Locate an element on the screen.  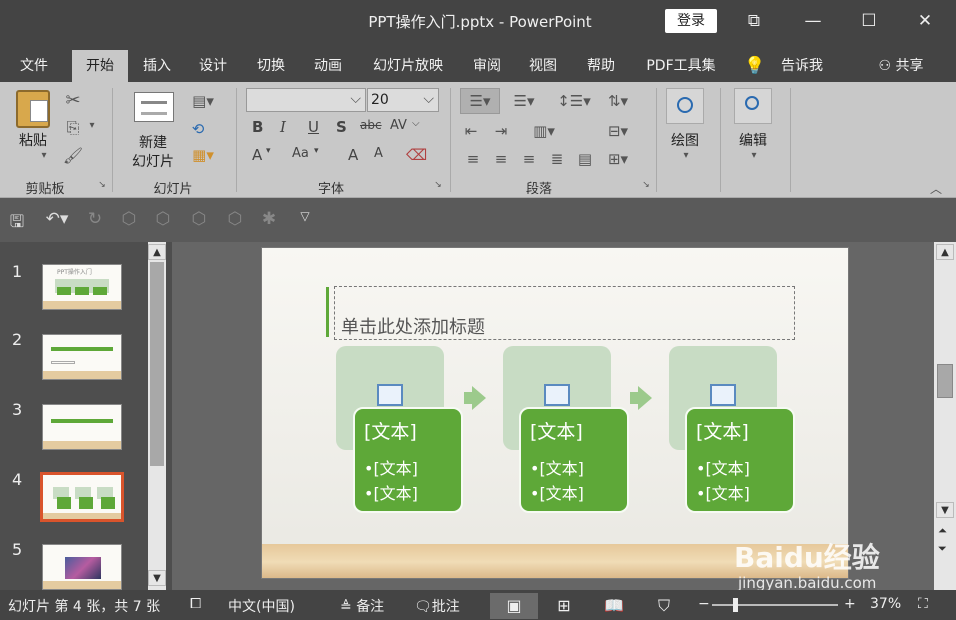
paste-button: 粘贴 is located at coordinates (33, 140).